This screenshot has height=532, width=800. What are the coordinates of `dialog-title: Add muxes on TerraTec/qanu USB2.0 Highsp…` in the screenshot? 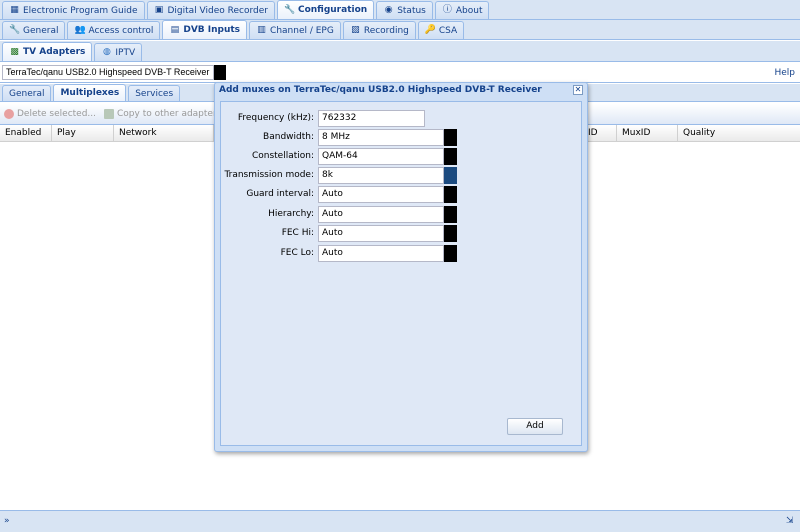 It's located at (380, 90).